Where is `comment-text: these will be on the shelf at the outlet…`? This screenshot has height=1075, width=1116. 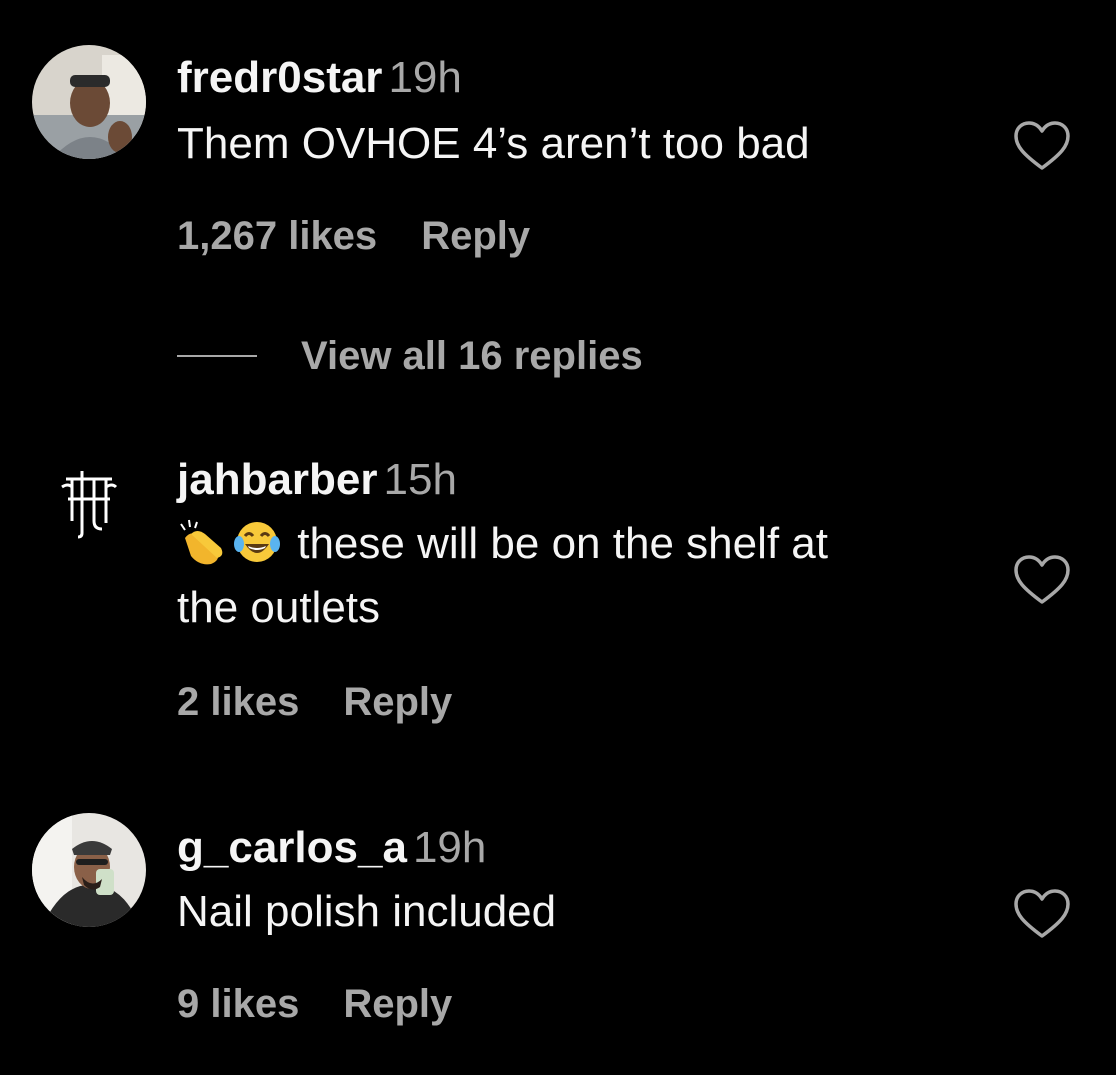 comment-text: these will be on the shelf at the outlet… is located at coordinates (572, 576).